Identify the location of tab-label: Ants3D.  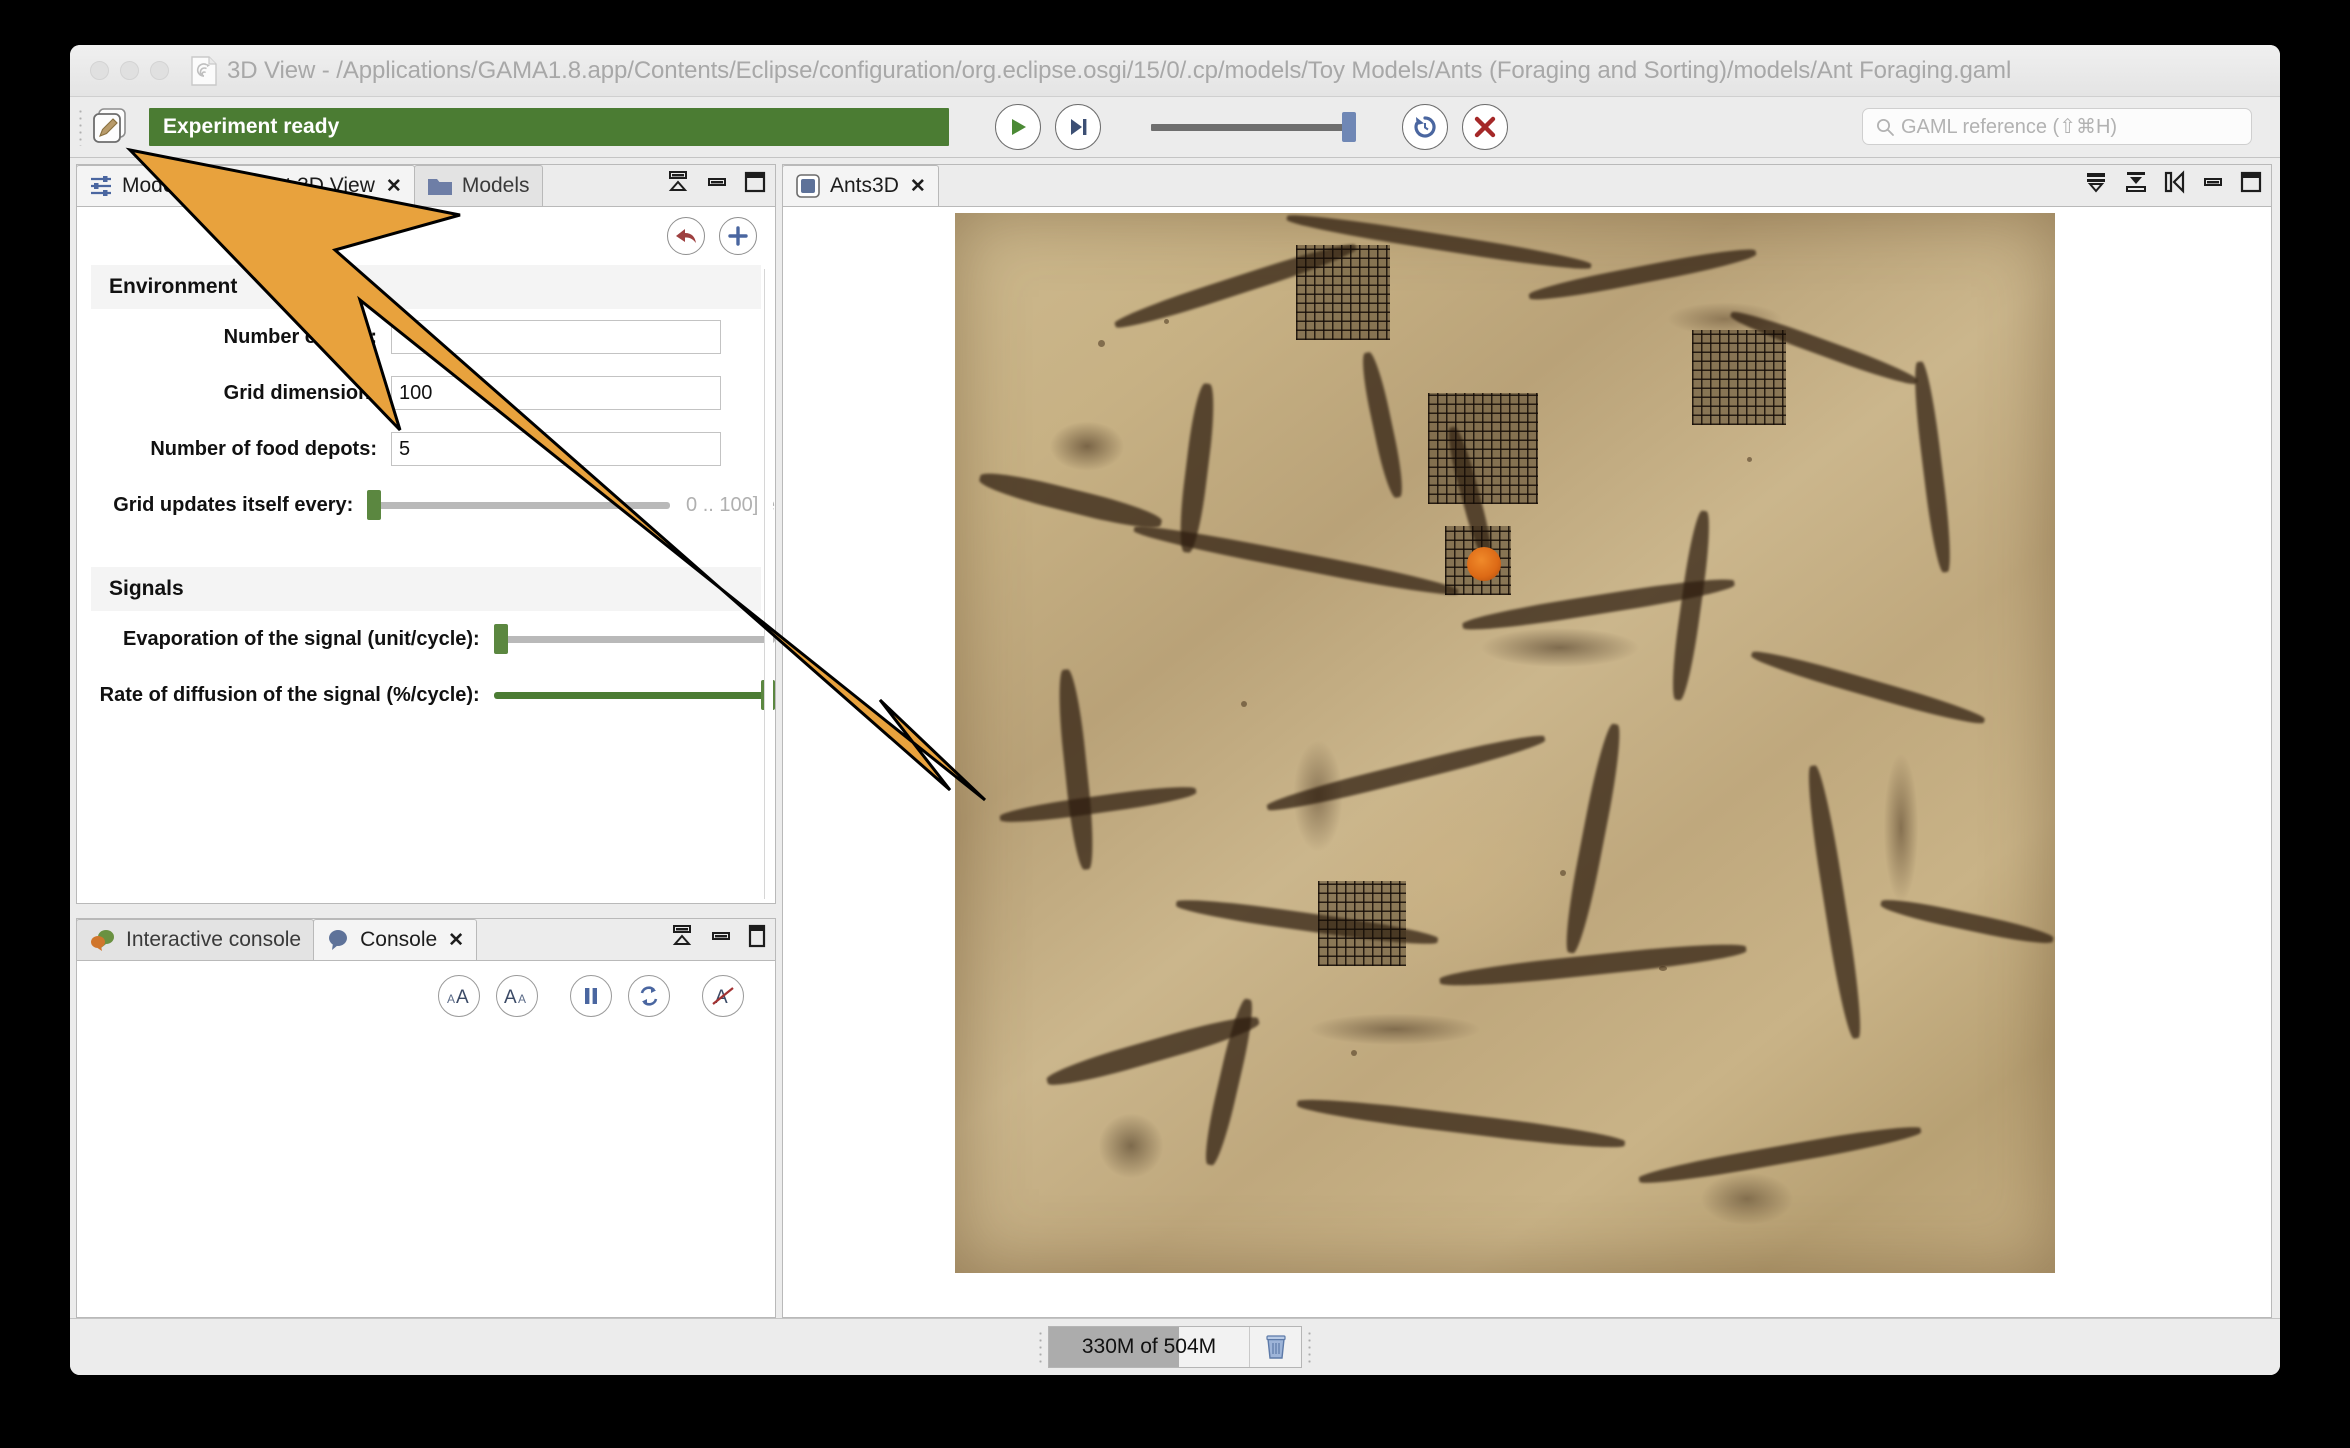
(864, 185).